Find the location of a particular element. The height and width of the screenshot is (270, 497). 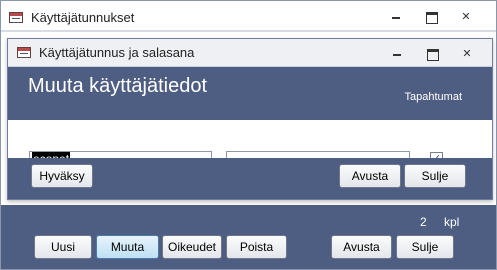

dialog-maximize-button is located at coordinates (432, 54).